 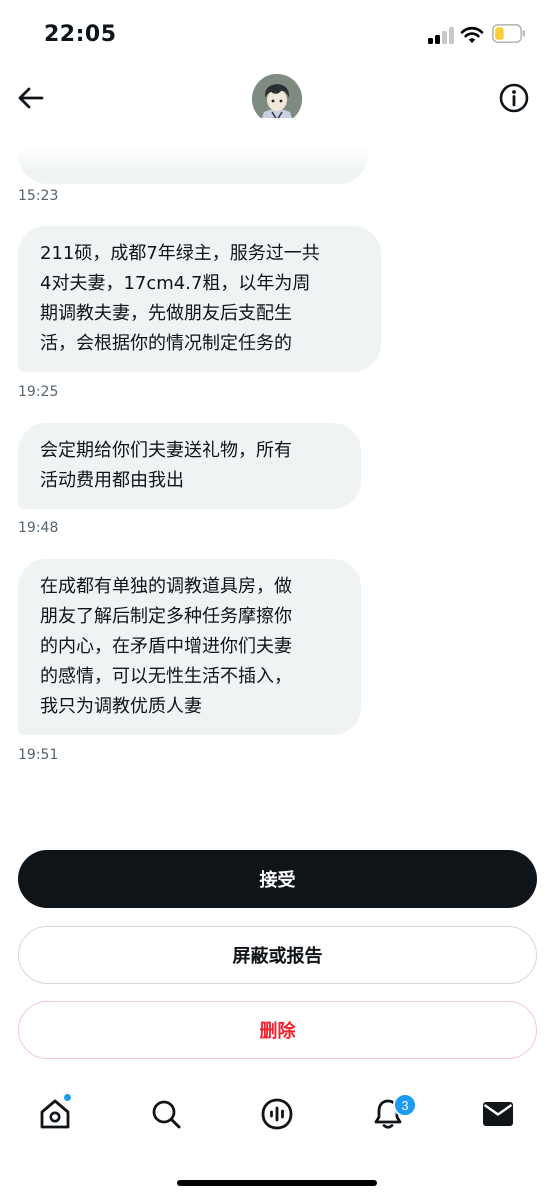 I want to click on signal-icon, so click(x=441, y=35).